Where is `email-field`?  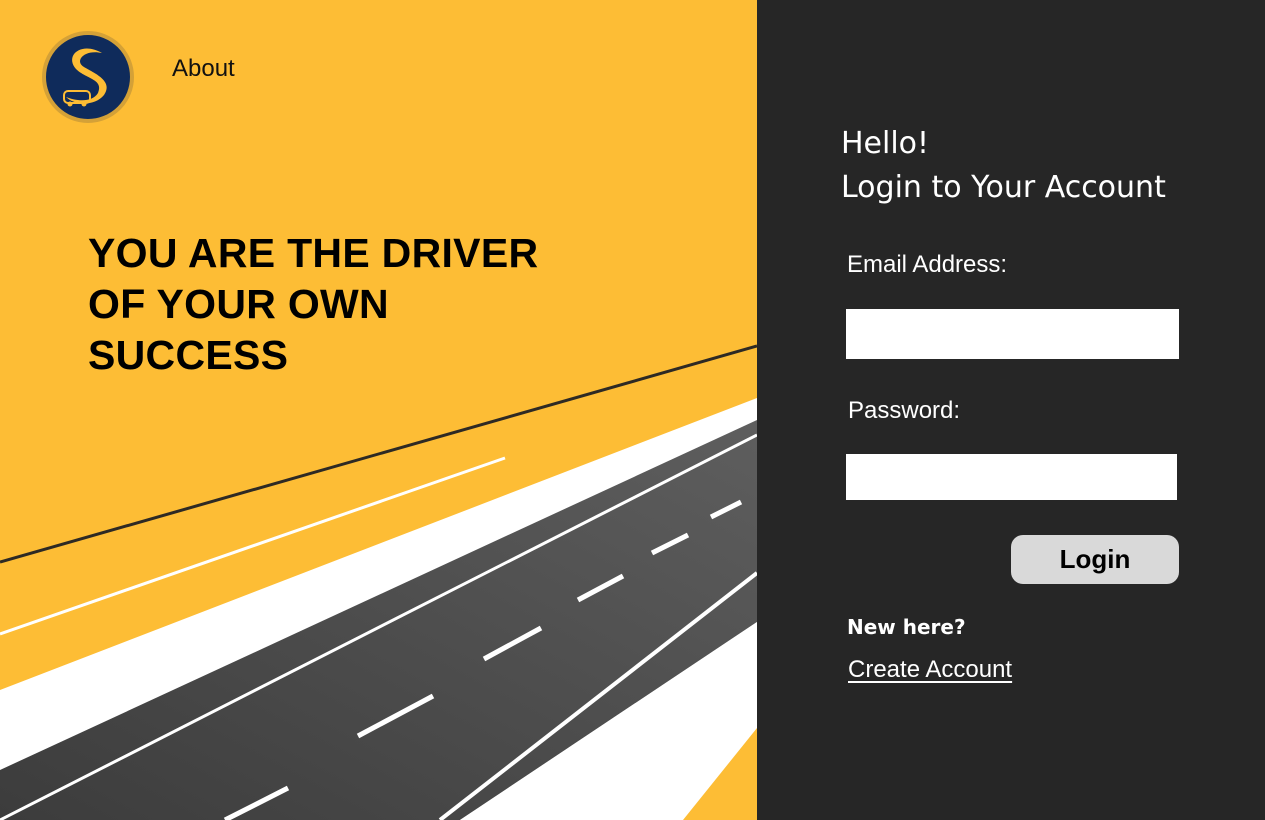 email-field is located at coordinates (1012, 334).